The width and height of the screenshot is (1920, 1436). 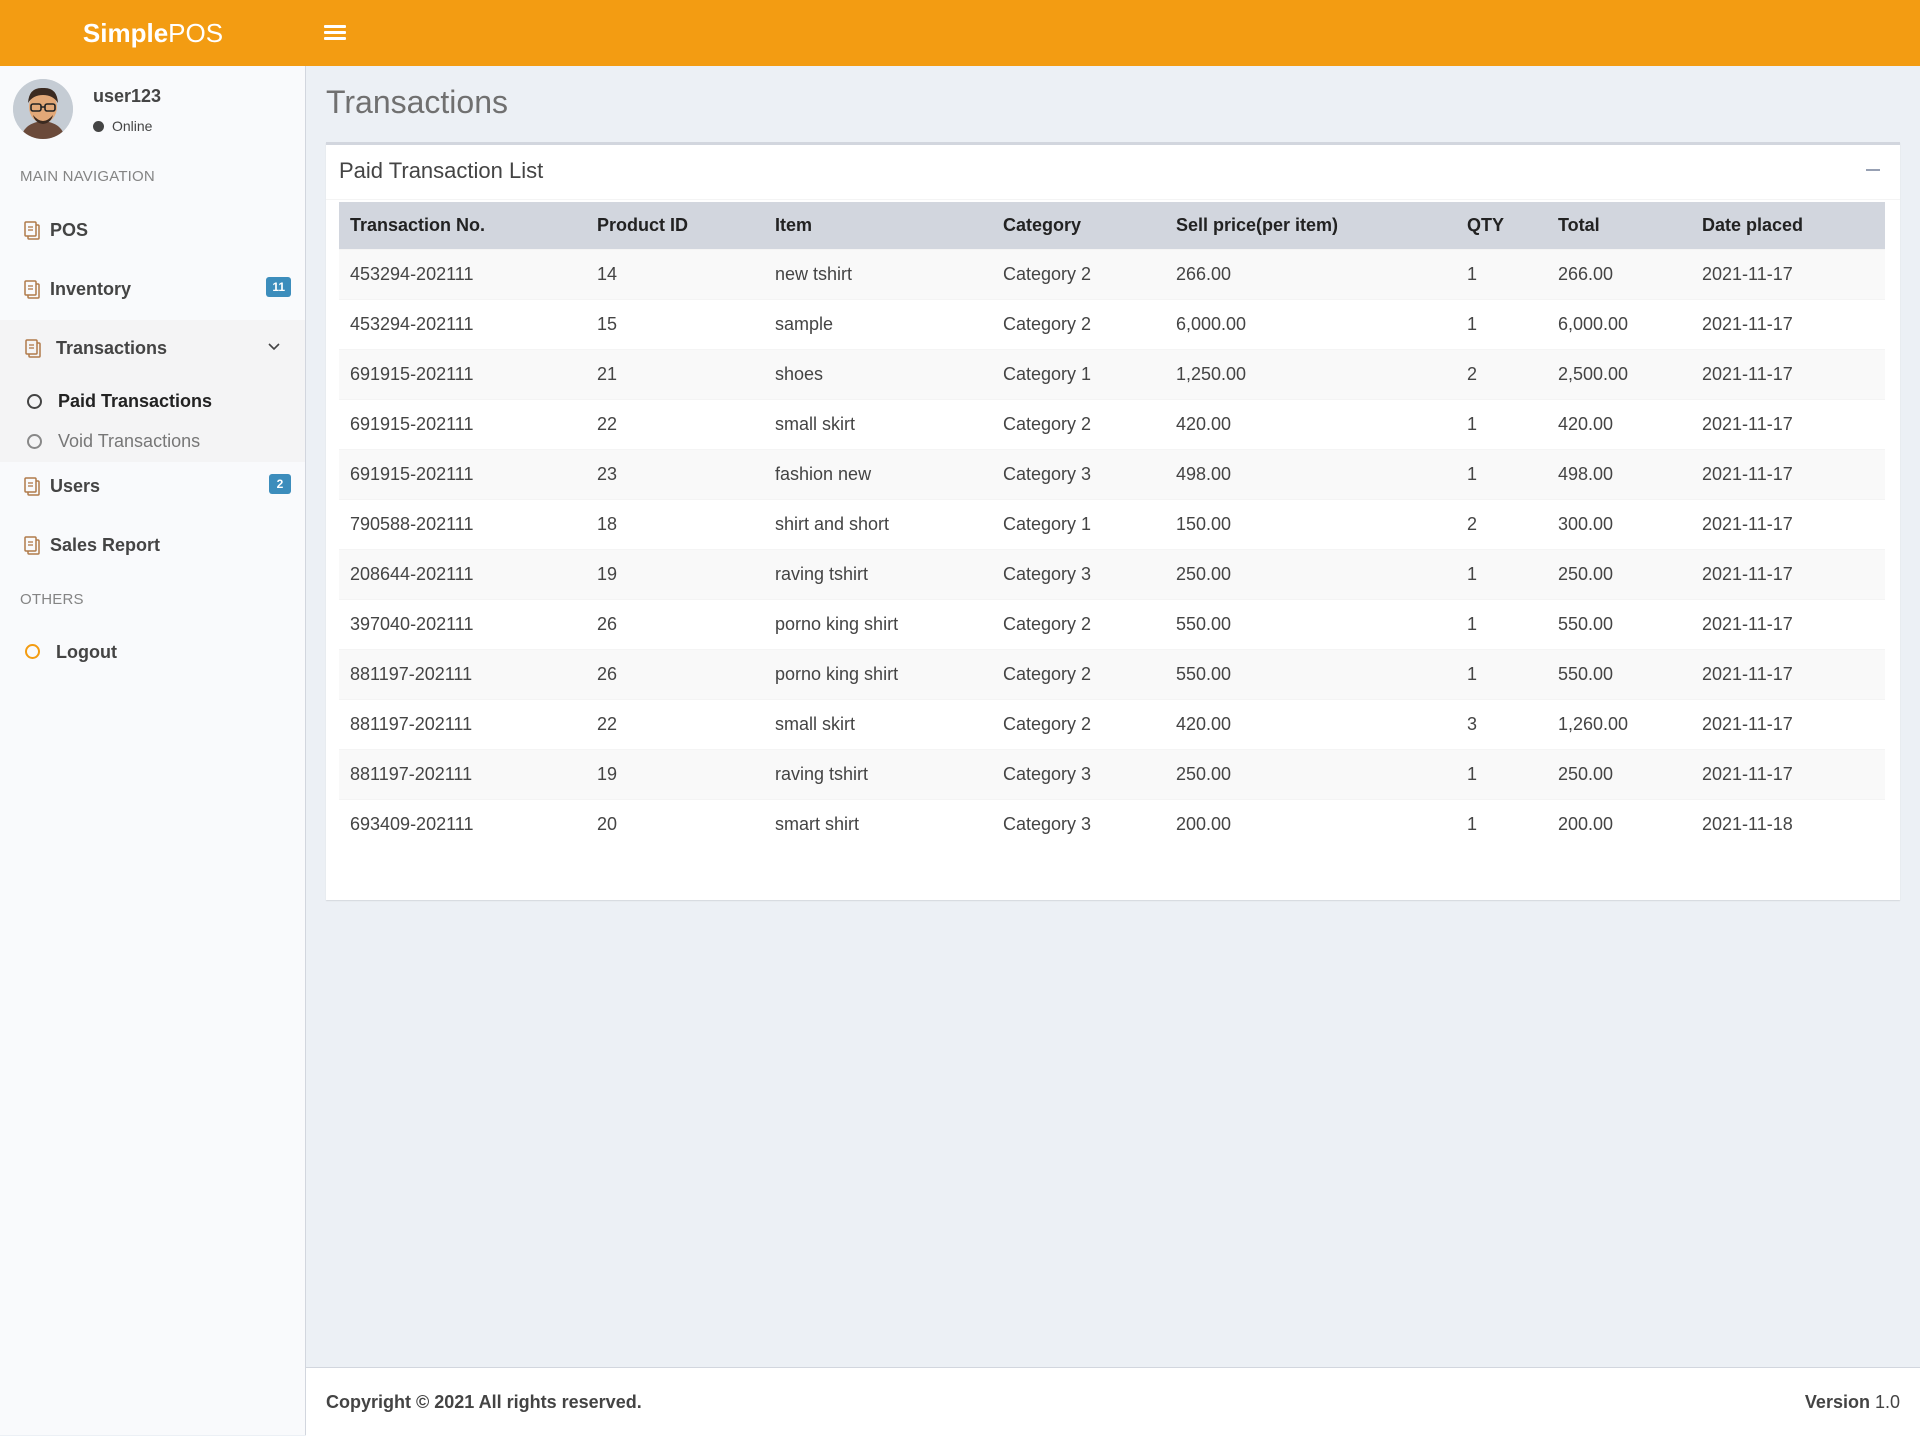 I want to click on sidebar-item-logout: Logout, so click(x=152, y=653).